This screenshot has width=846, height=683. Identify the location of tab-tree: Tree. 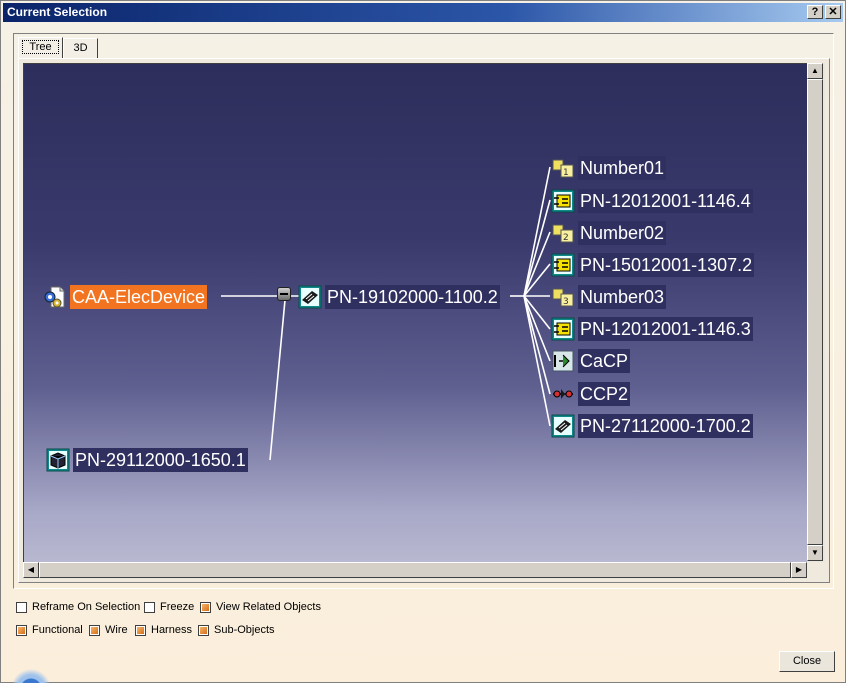
(40, 48).